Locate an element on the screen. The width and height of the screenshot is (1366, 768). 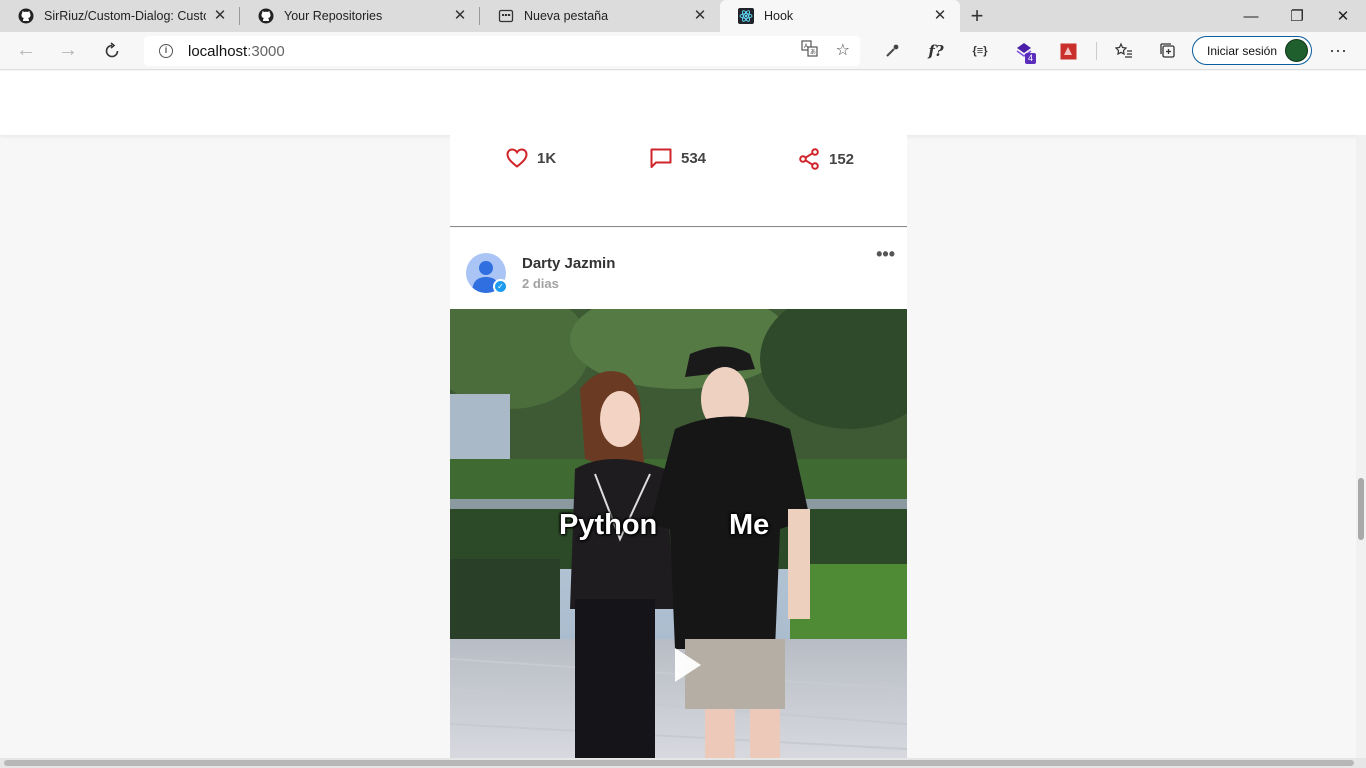
share-icon is located at coordinates (809, 159).